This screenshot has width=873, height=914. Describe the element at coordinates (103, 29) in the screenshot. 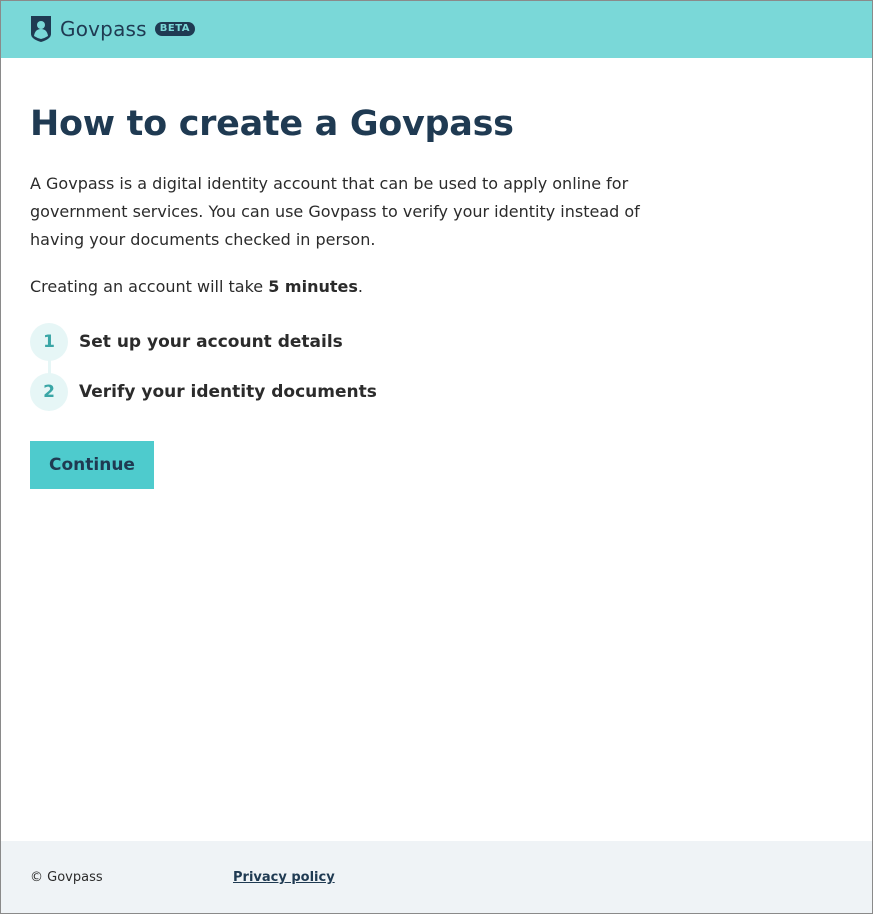

I see `brand-name: Govpass` at that location.